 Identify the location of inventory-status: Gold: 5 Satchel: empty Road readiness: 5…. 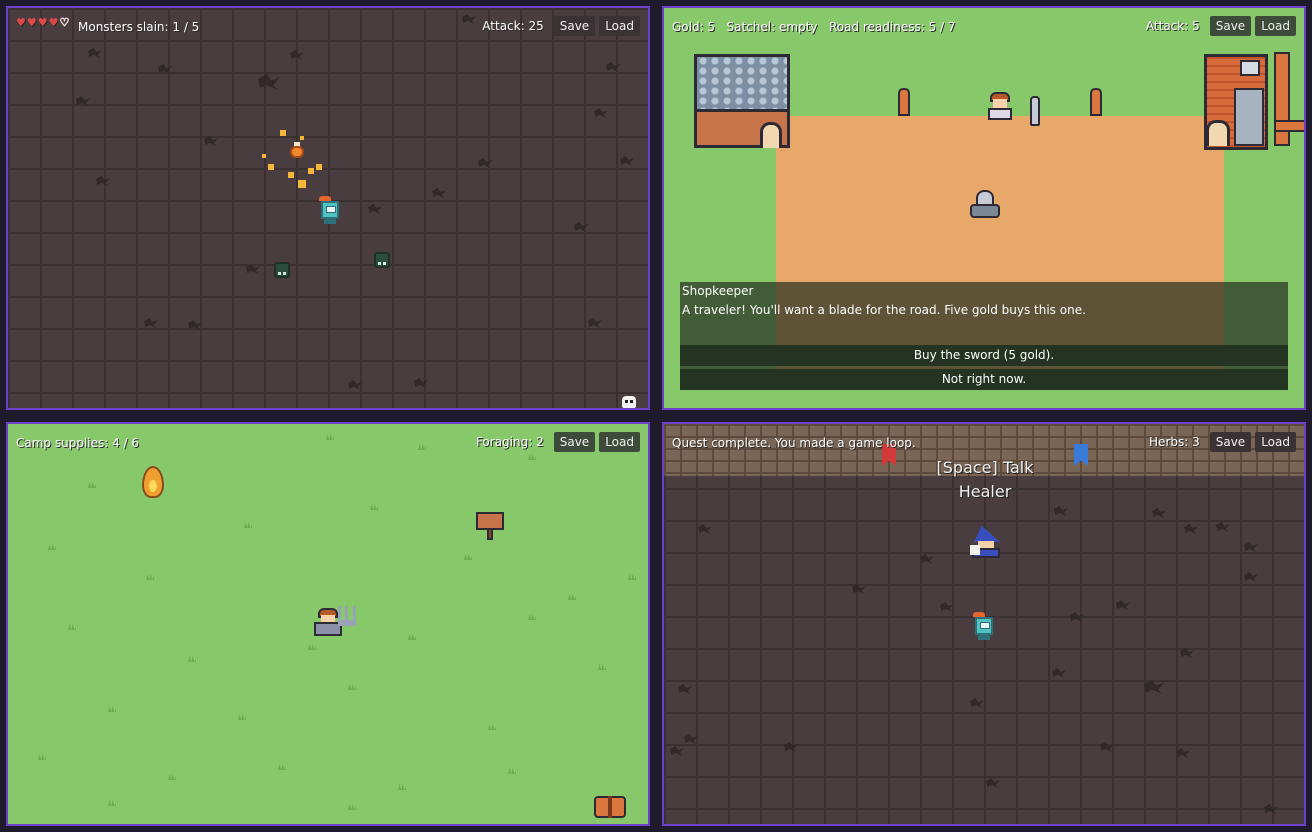
(814, 27).